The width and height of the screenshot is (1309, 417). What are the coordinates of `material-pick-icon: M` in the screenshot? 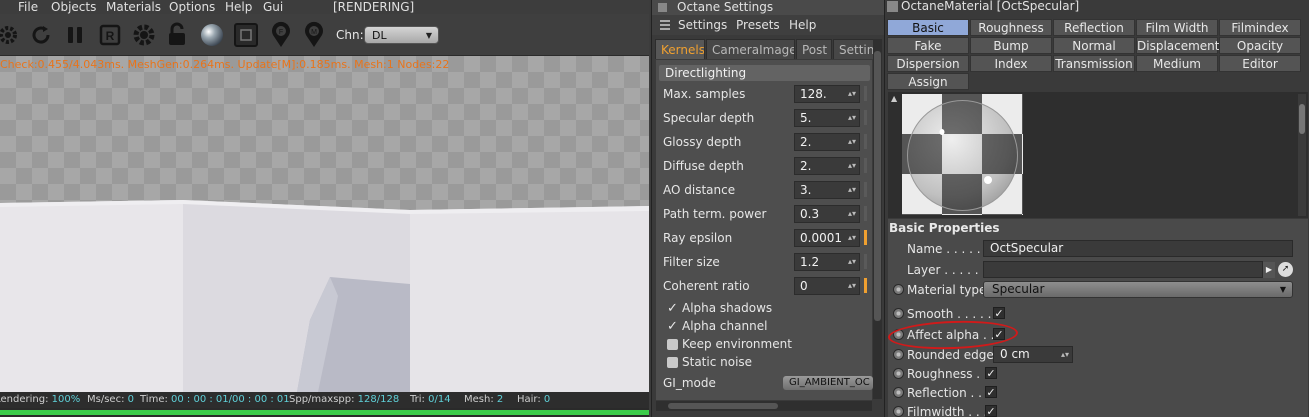 It's located at (314, 35).